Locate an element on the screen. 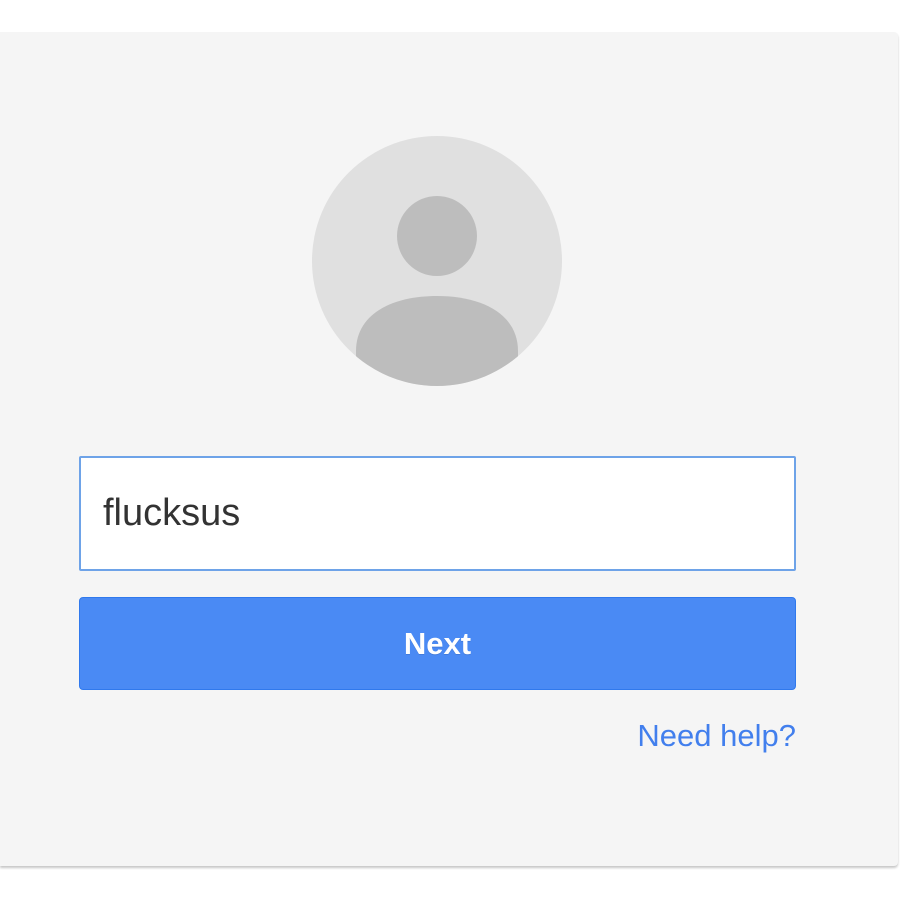  default-user-avatar-icon is located at coordinates (437, 261).